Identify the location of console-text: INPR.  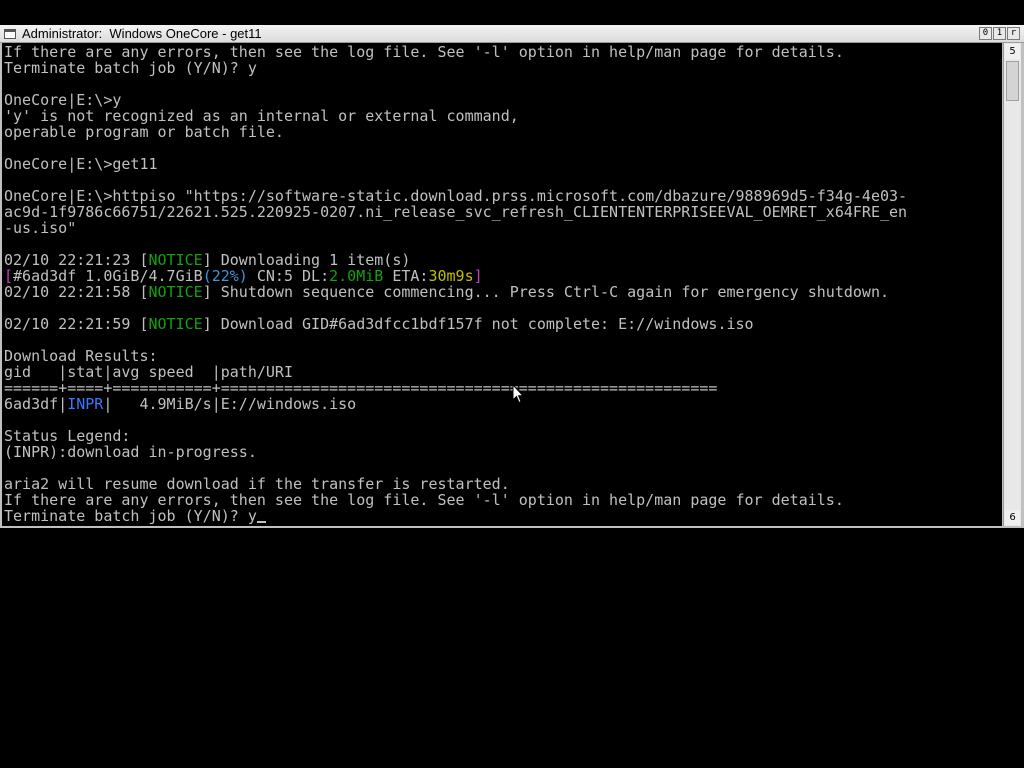
(85, 404).